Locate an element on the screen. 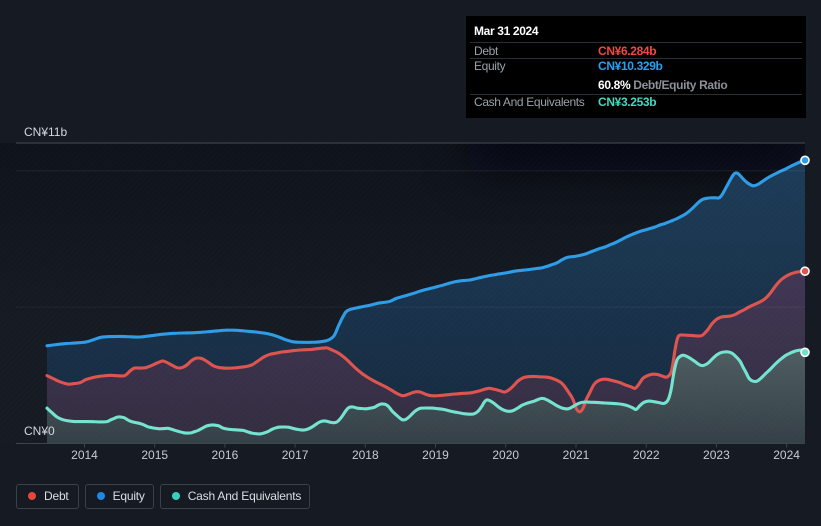 The width and height of the screenshot is (821, 526). svg-text: 2014 is located at coordinates (84, 455).